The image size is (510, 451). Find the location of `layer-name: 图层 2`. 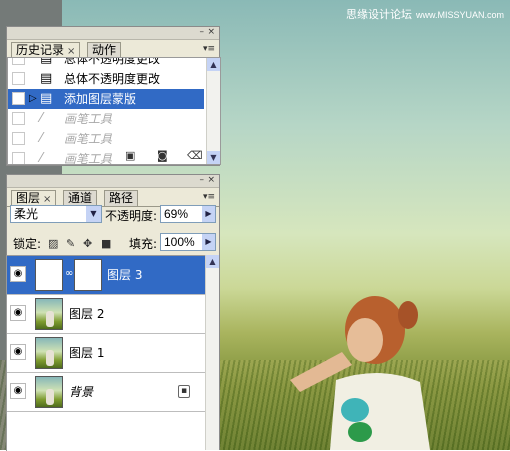

layer-name: 图层 2 is located at coordinates (87, 314).